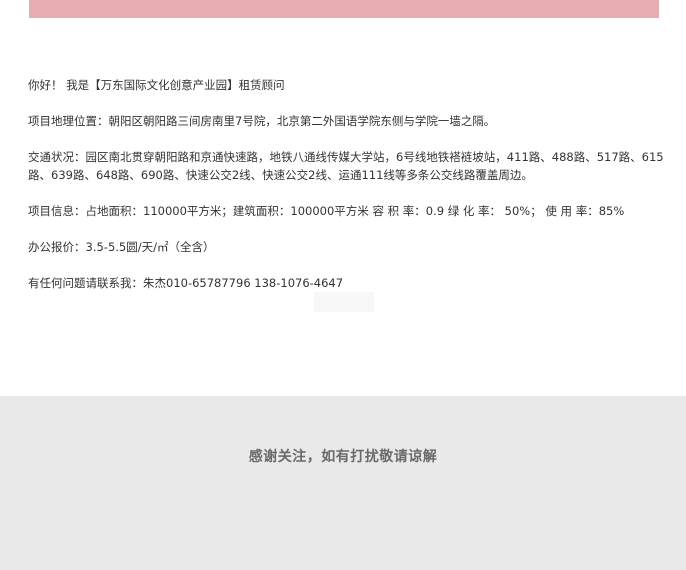  What do you see at coordinates (156, 85) in the screenshot?
I see `greeting-text: 你好！ 我是【万东国际文化创意产业园】租赁顾问` at bounding box center [156, 85].